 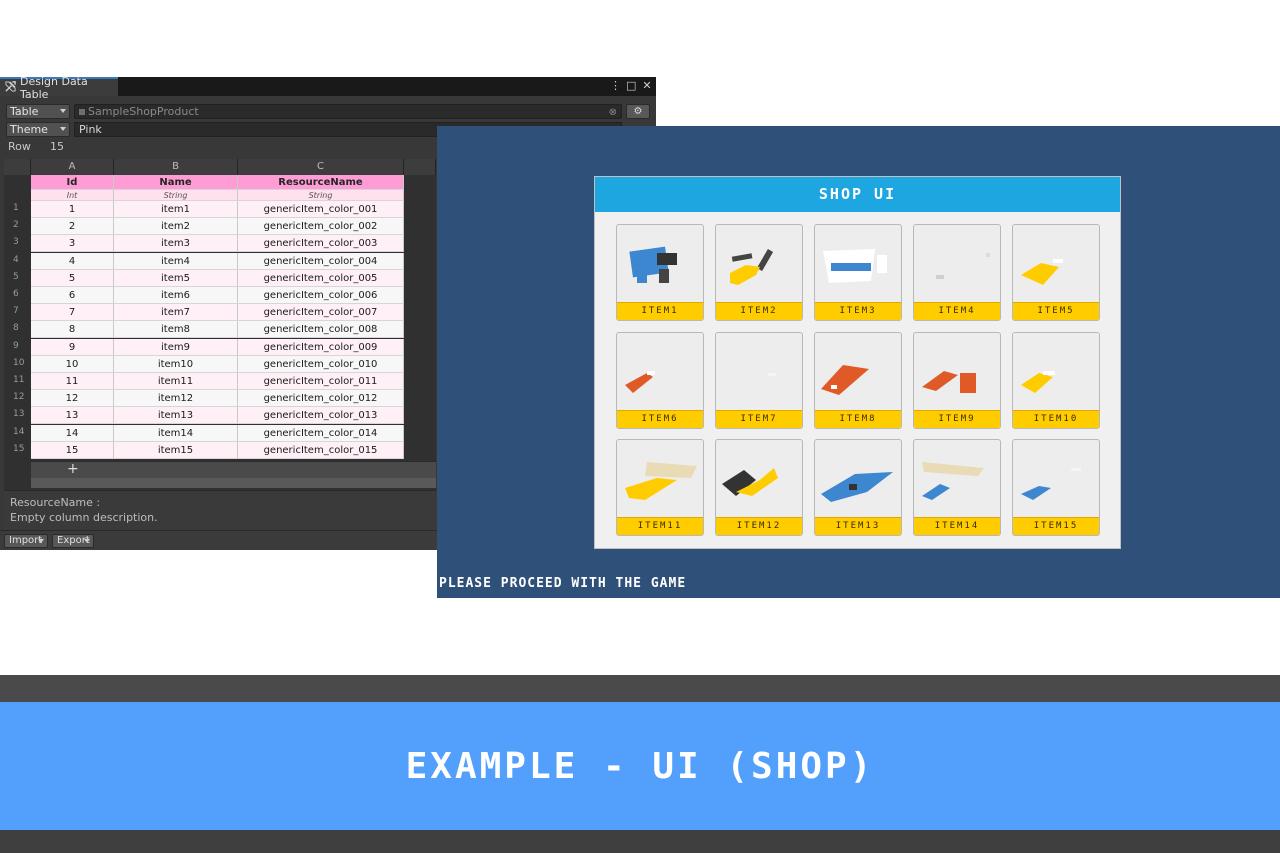 What do you see at coordinates (759, 380) in the screenshot?
I see `shop-item-card: ITEM7` at bounding box center [759, 380].